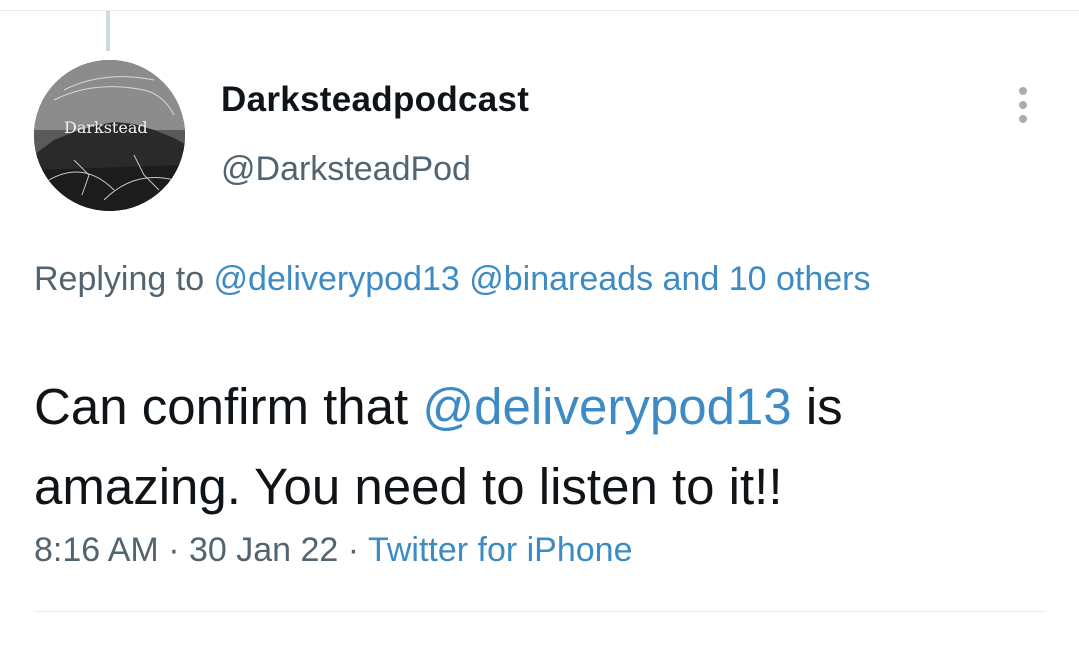  I want to click on avatar: Darkstead, so click(109, 135).